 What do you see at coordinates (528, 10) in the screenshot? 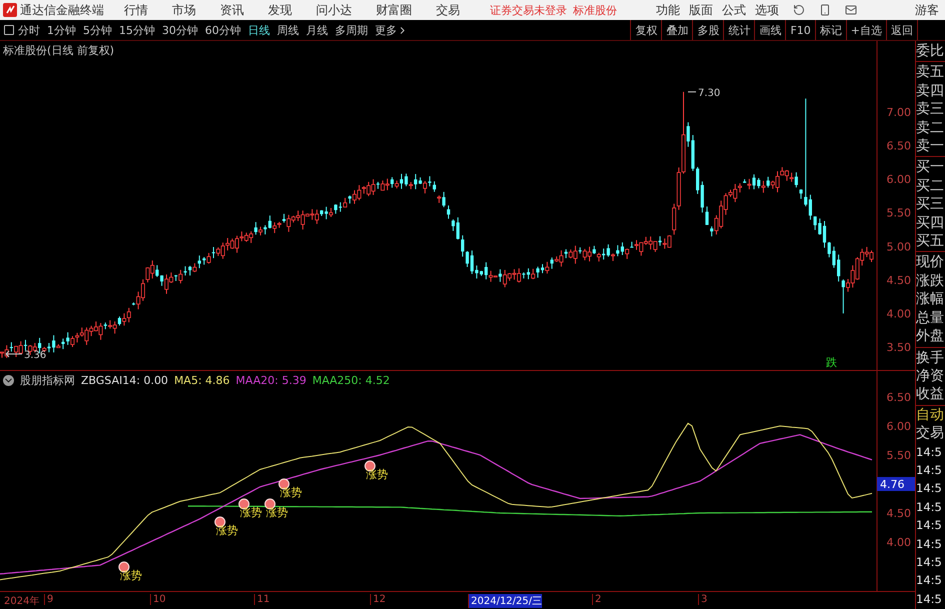
I see `login-notice: 证券交易未登录` at bounding box center [528, 10].